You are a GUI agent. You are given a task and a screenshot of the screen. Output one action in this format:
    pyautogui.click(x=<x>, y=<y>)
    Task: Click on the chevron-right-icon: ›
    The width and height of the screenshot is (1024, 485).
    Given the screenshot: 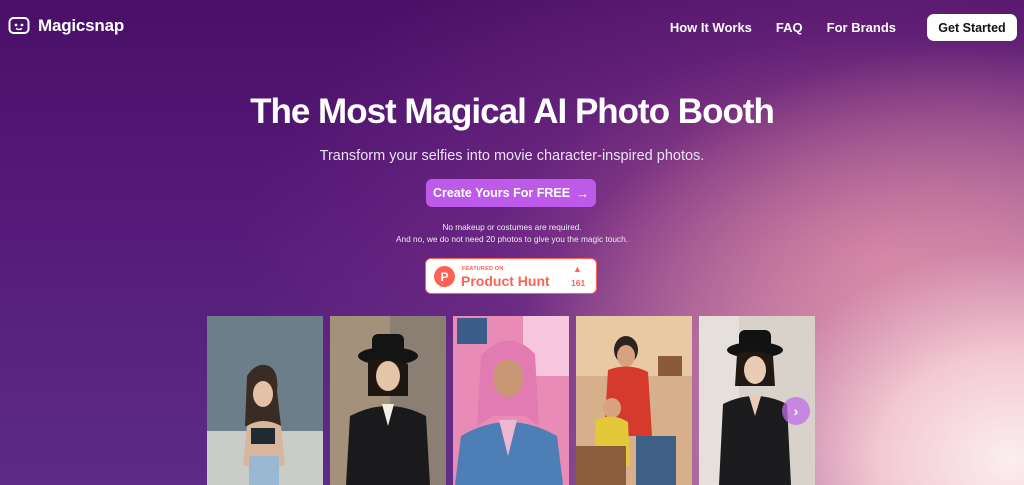 What is the action you would take?
    pyautogui.click(x=796, y=411)
    